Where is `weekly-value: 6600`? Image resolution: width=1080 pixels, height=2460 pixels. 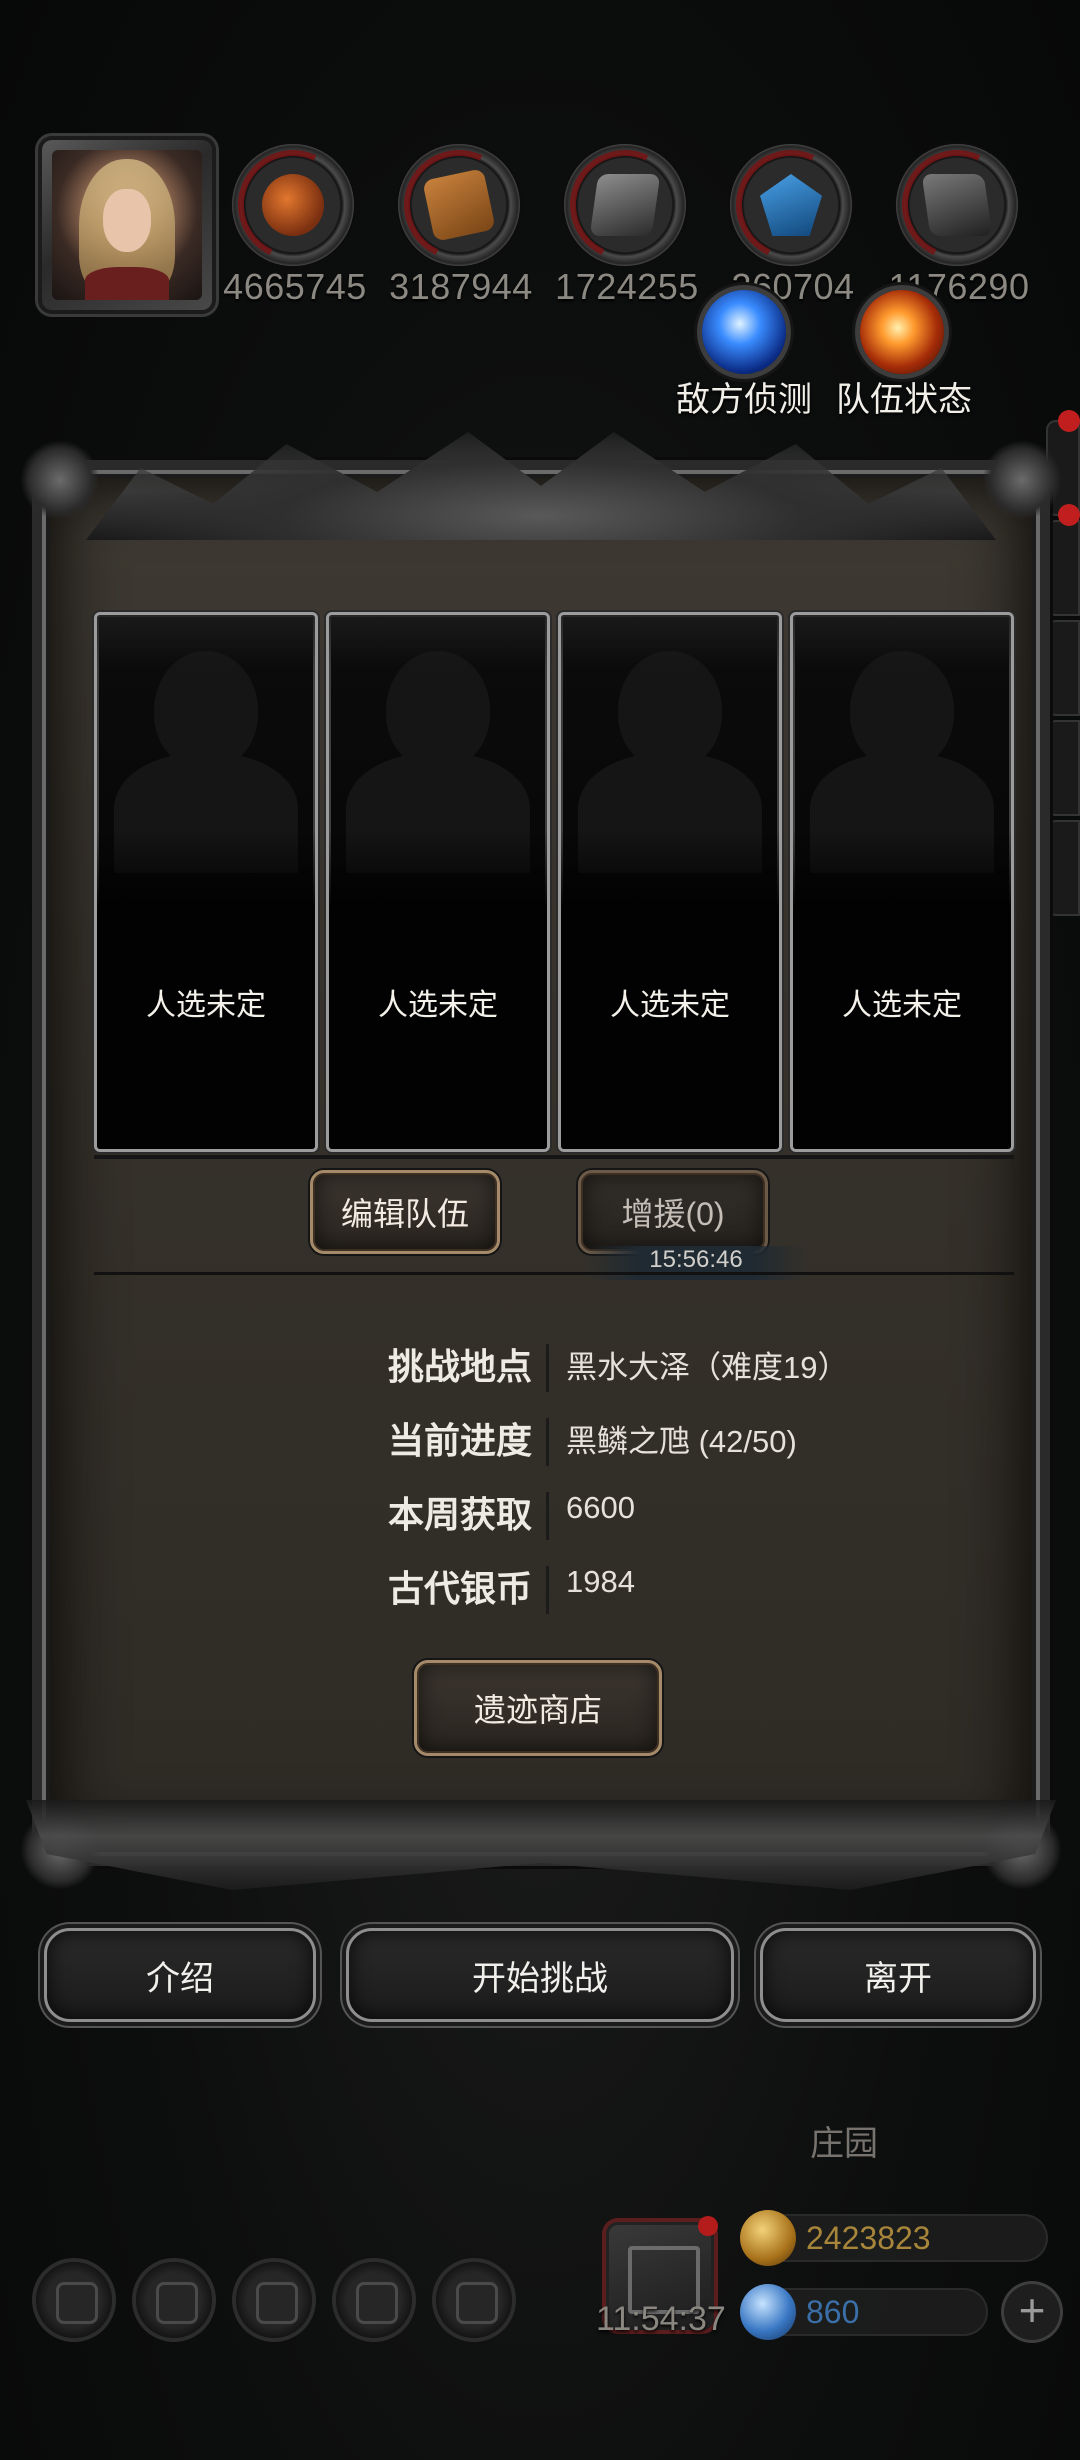
weekly-value: 6600 is located at coordinates (600, 1507).